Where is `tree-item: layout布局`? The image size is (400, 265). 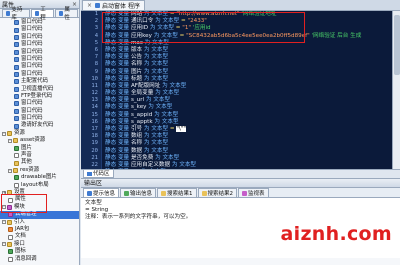
tree-item: layout布局 is located at coordinates (39, 185).